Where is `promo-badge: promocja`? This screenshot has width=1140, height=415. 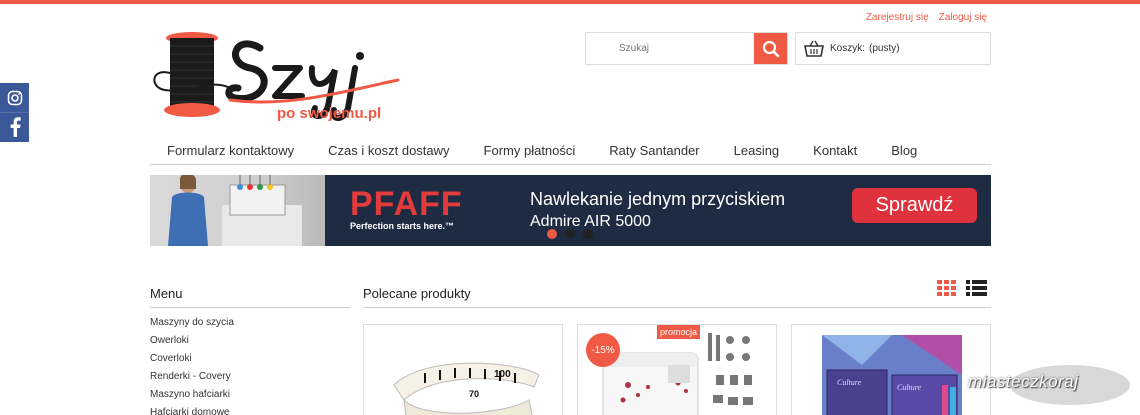
promo-badge: promocja is located at coordinates (679, 332).